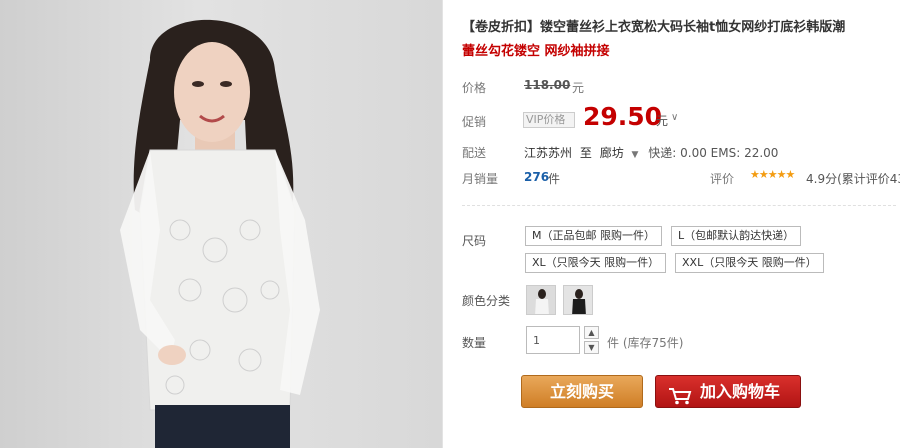 This screenshot has width=900, height=448. I want to click on add-to-cart-button: 加入购物车, so click(728, 391).